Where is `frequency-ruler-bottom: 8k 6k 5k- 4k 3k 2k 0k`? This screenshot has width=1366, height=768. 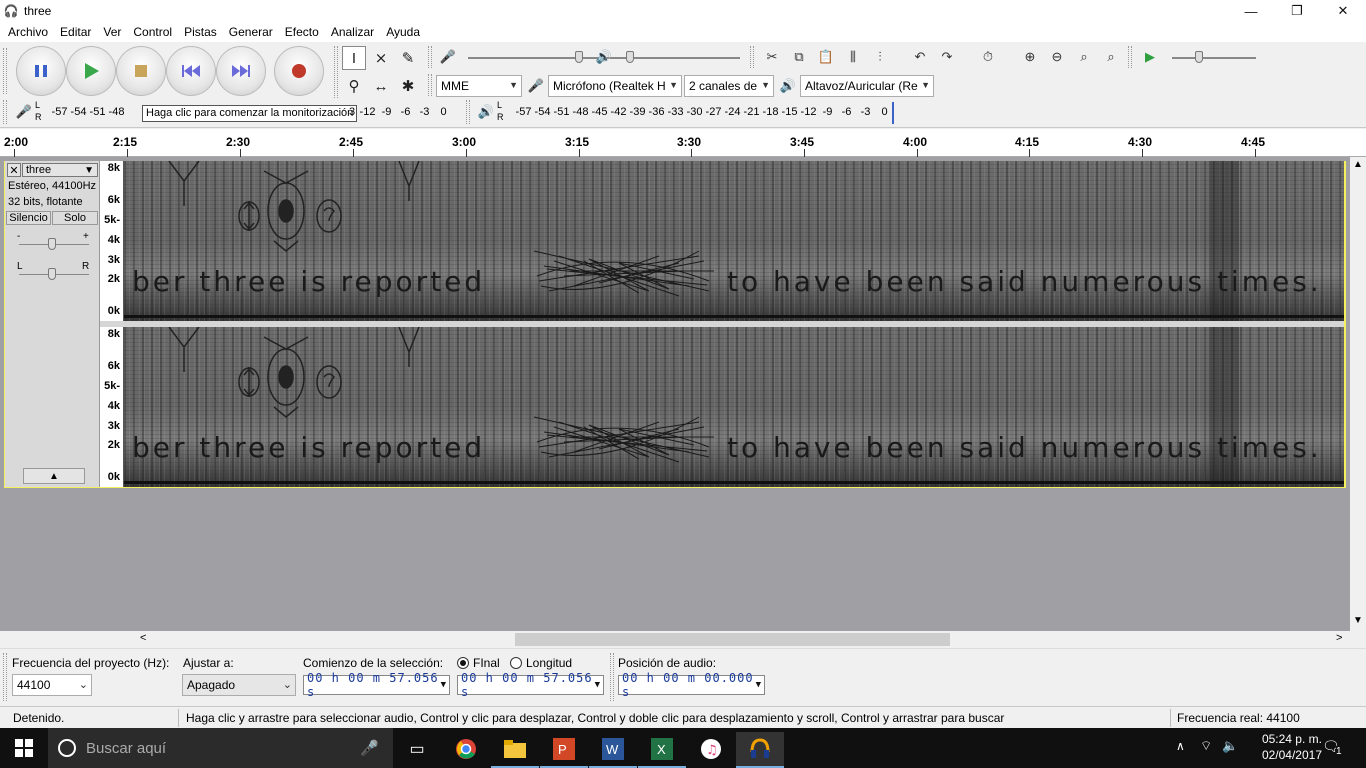 frequency-ruler-bottom: 8k 6k 5k- 4k 3k 2k 0k is located at coordinates (112, 407).